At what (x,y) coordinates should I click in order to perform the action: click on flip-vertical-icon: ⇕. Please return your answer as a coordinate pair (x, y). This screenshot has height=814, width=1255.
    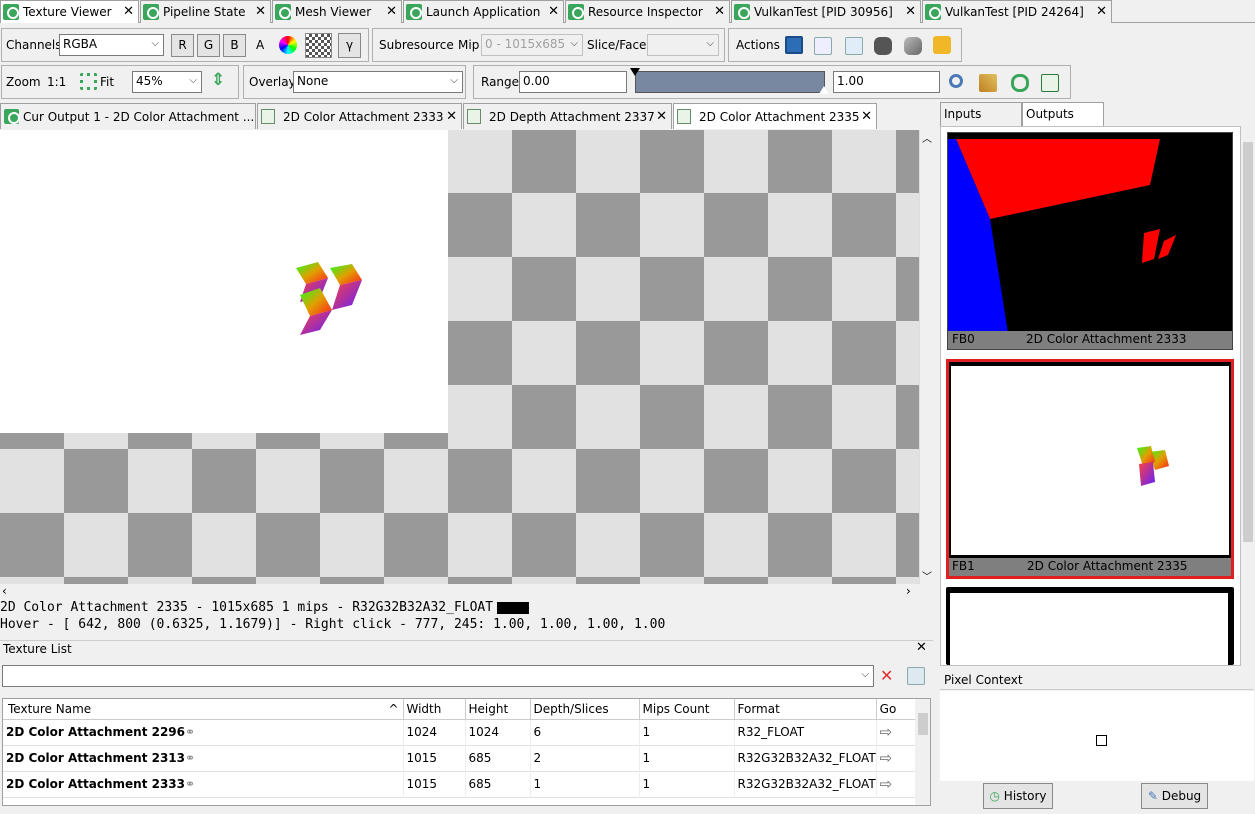
    Looking at the image, I should click on (218, 80).